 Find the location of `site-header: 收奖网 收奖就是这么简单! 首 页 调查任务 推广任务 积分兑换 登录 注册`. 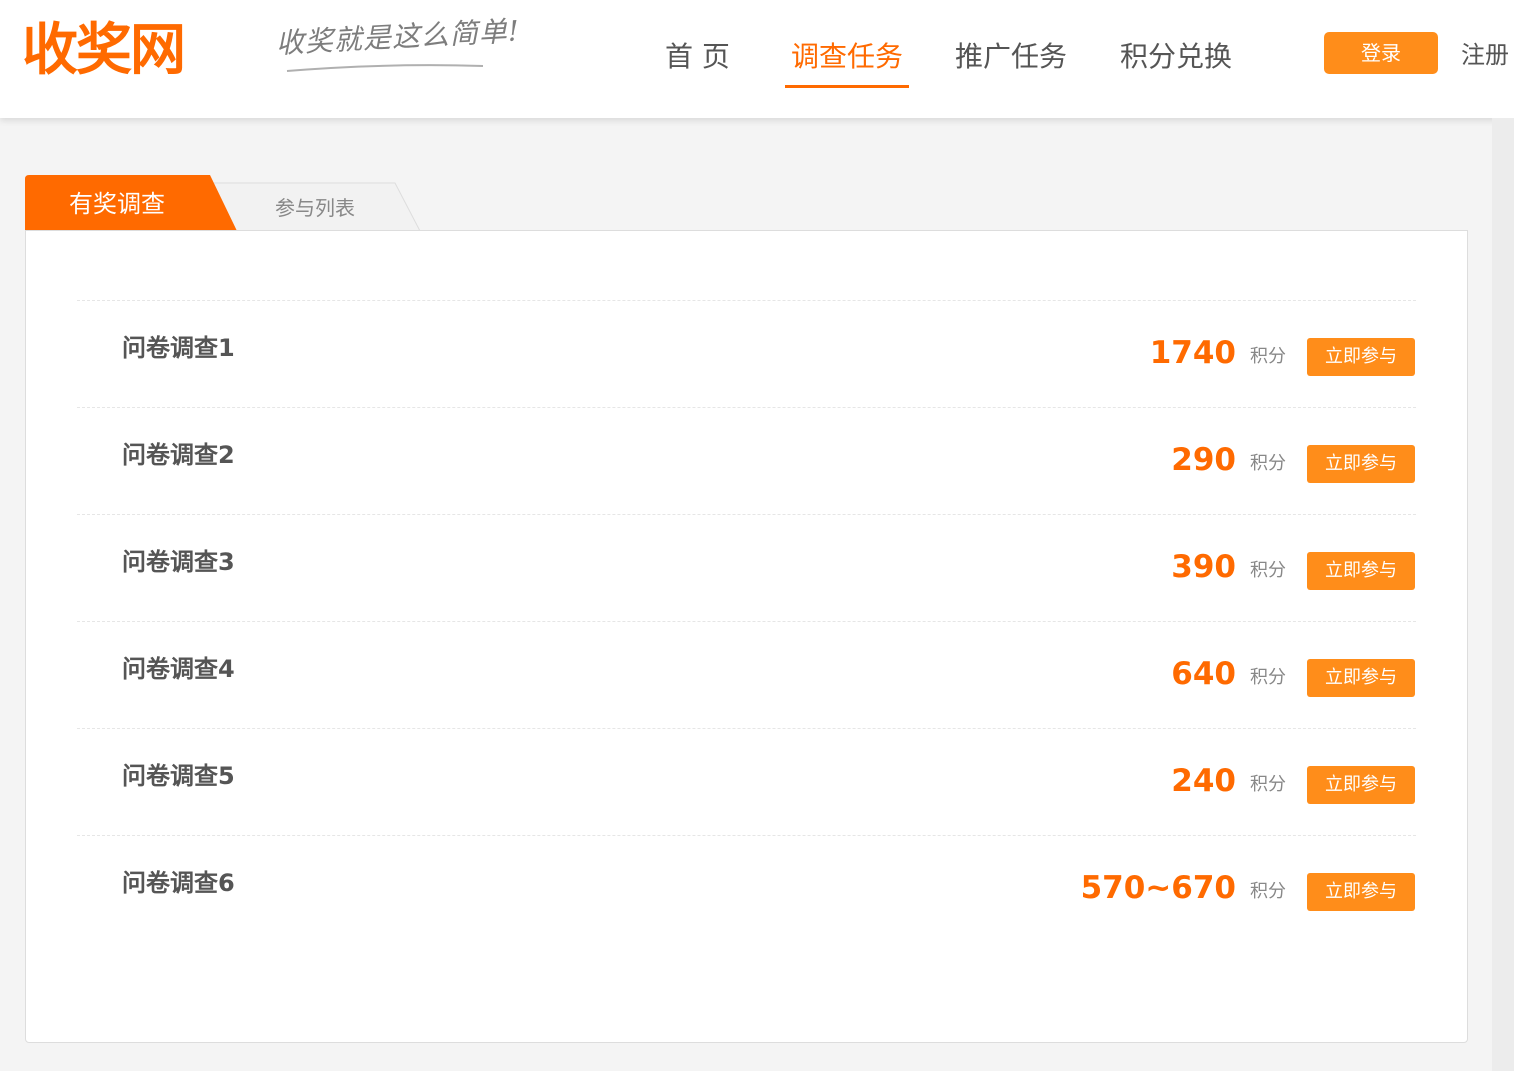

site-header: 收奖网 收奖就是这么简单! 首 页 调查任务 推广任务 积分兑换 登录 注册 is located at coordinates (757, 59).